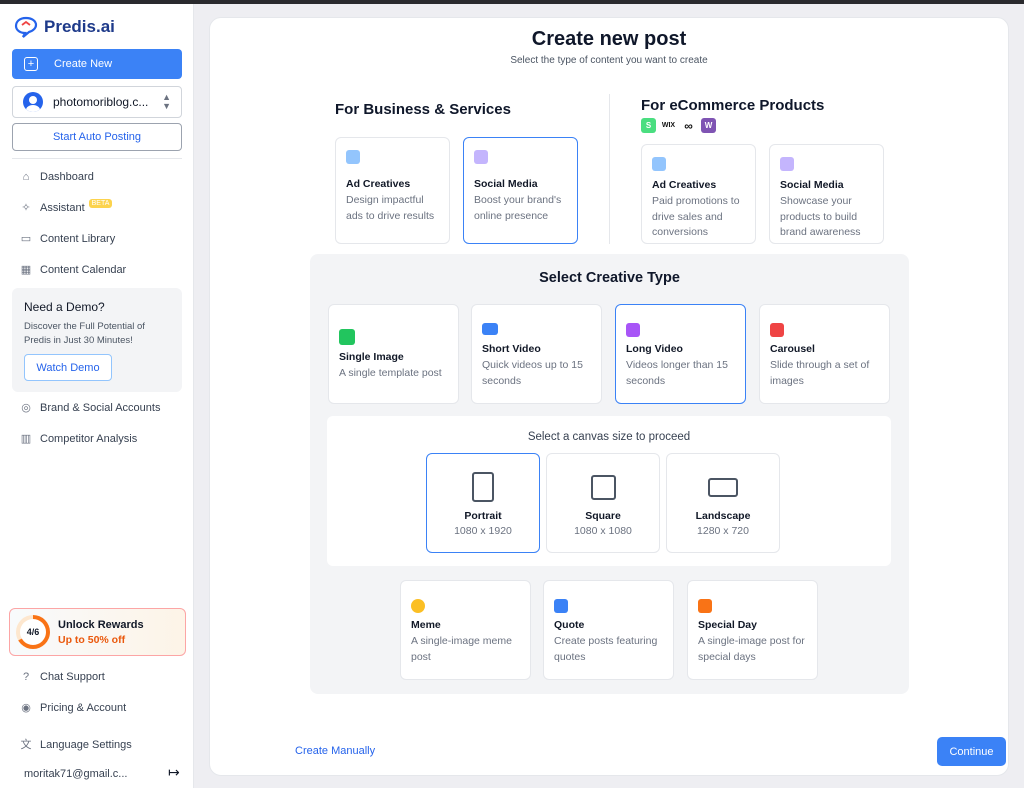 The width and height of the screenshot is (1024, 788). Describe the element at coordinates (100, 203) in the screenshot. I see `beta-badge: BETA` at that location.